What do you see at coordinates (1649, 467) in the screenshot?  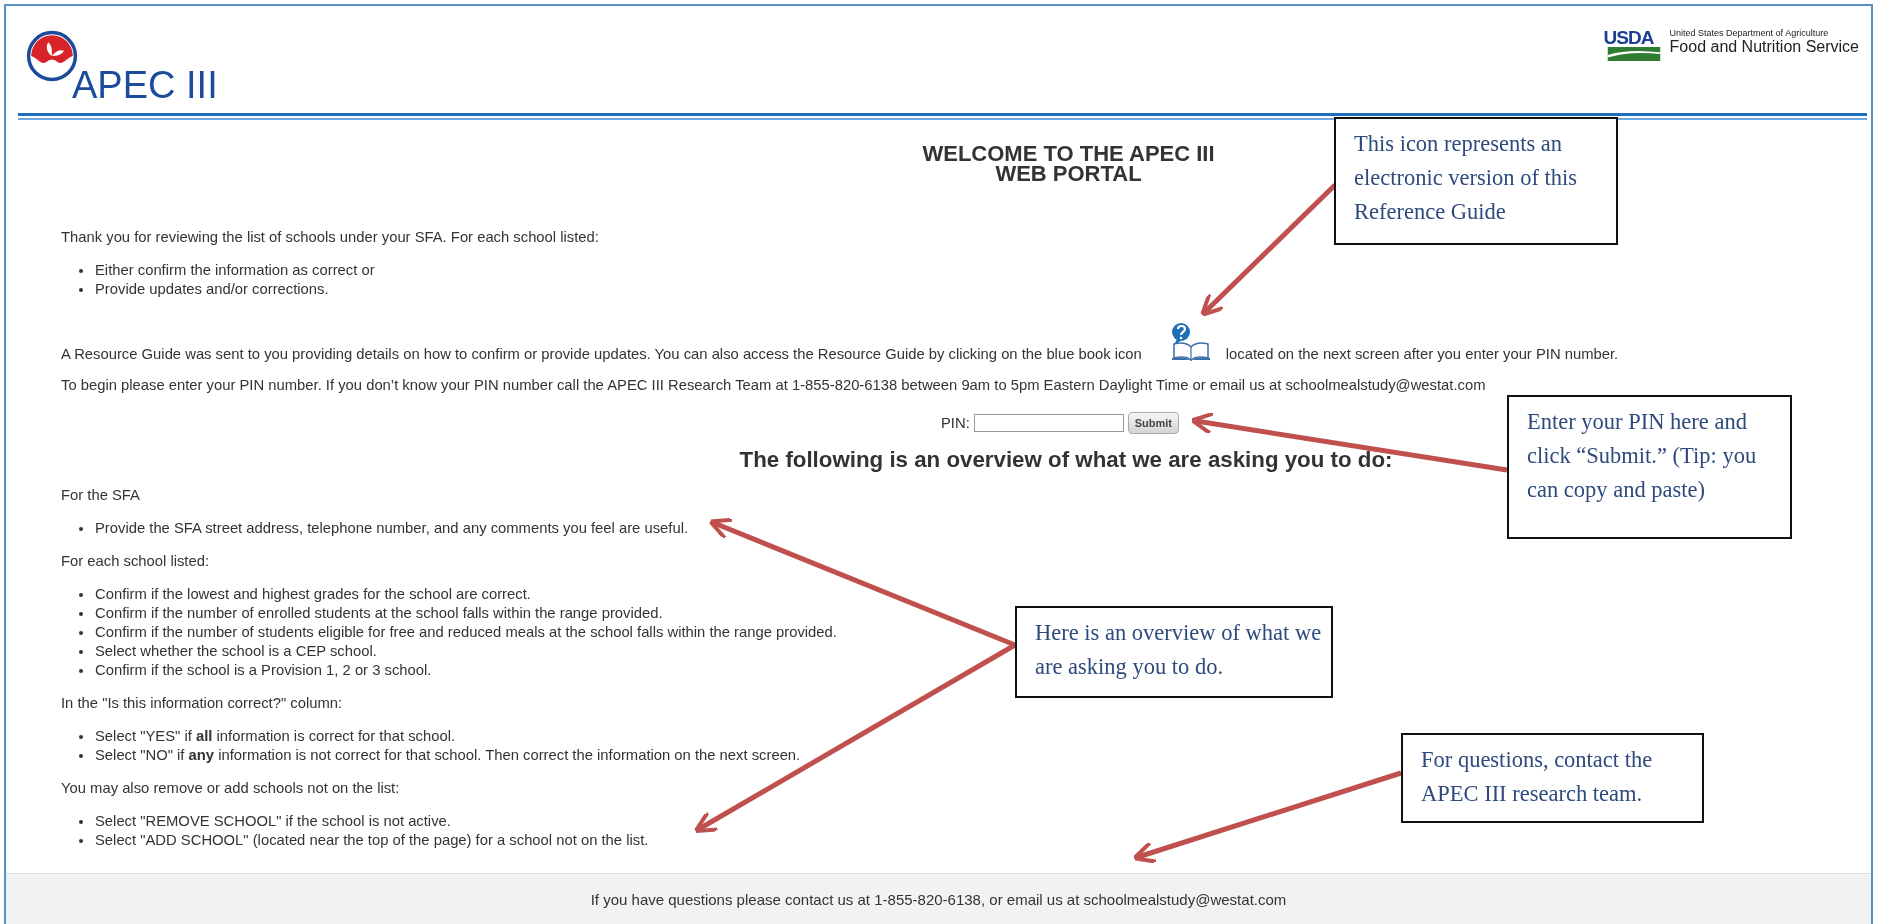 I see `callout-box: Enter your PIN here and click “Submit.” (Tip: you can copy and paste)` at bounding box center [1649, 467].